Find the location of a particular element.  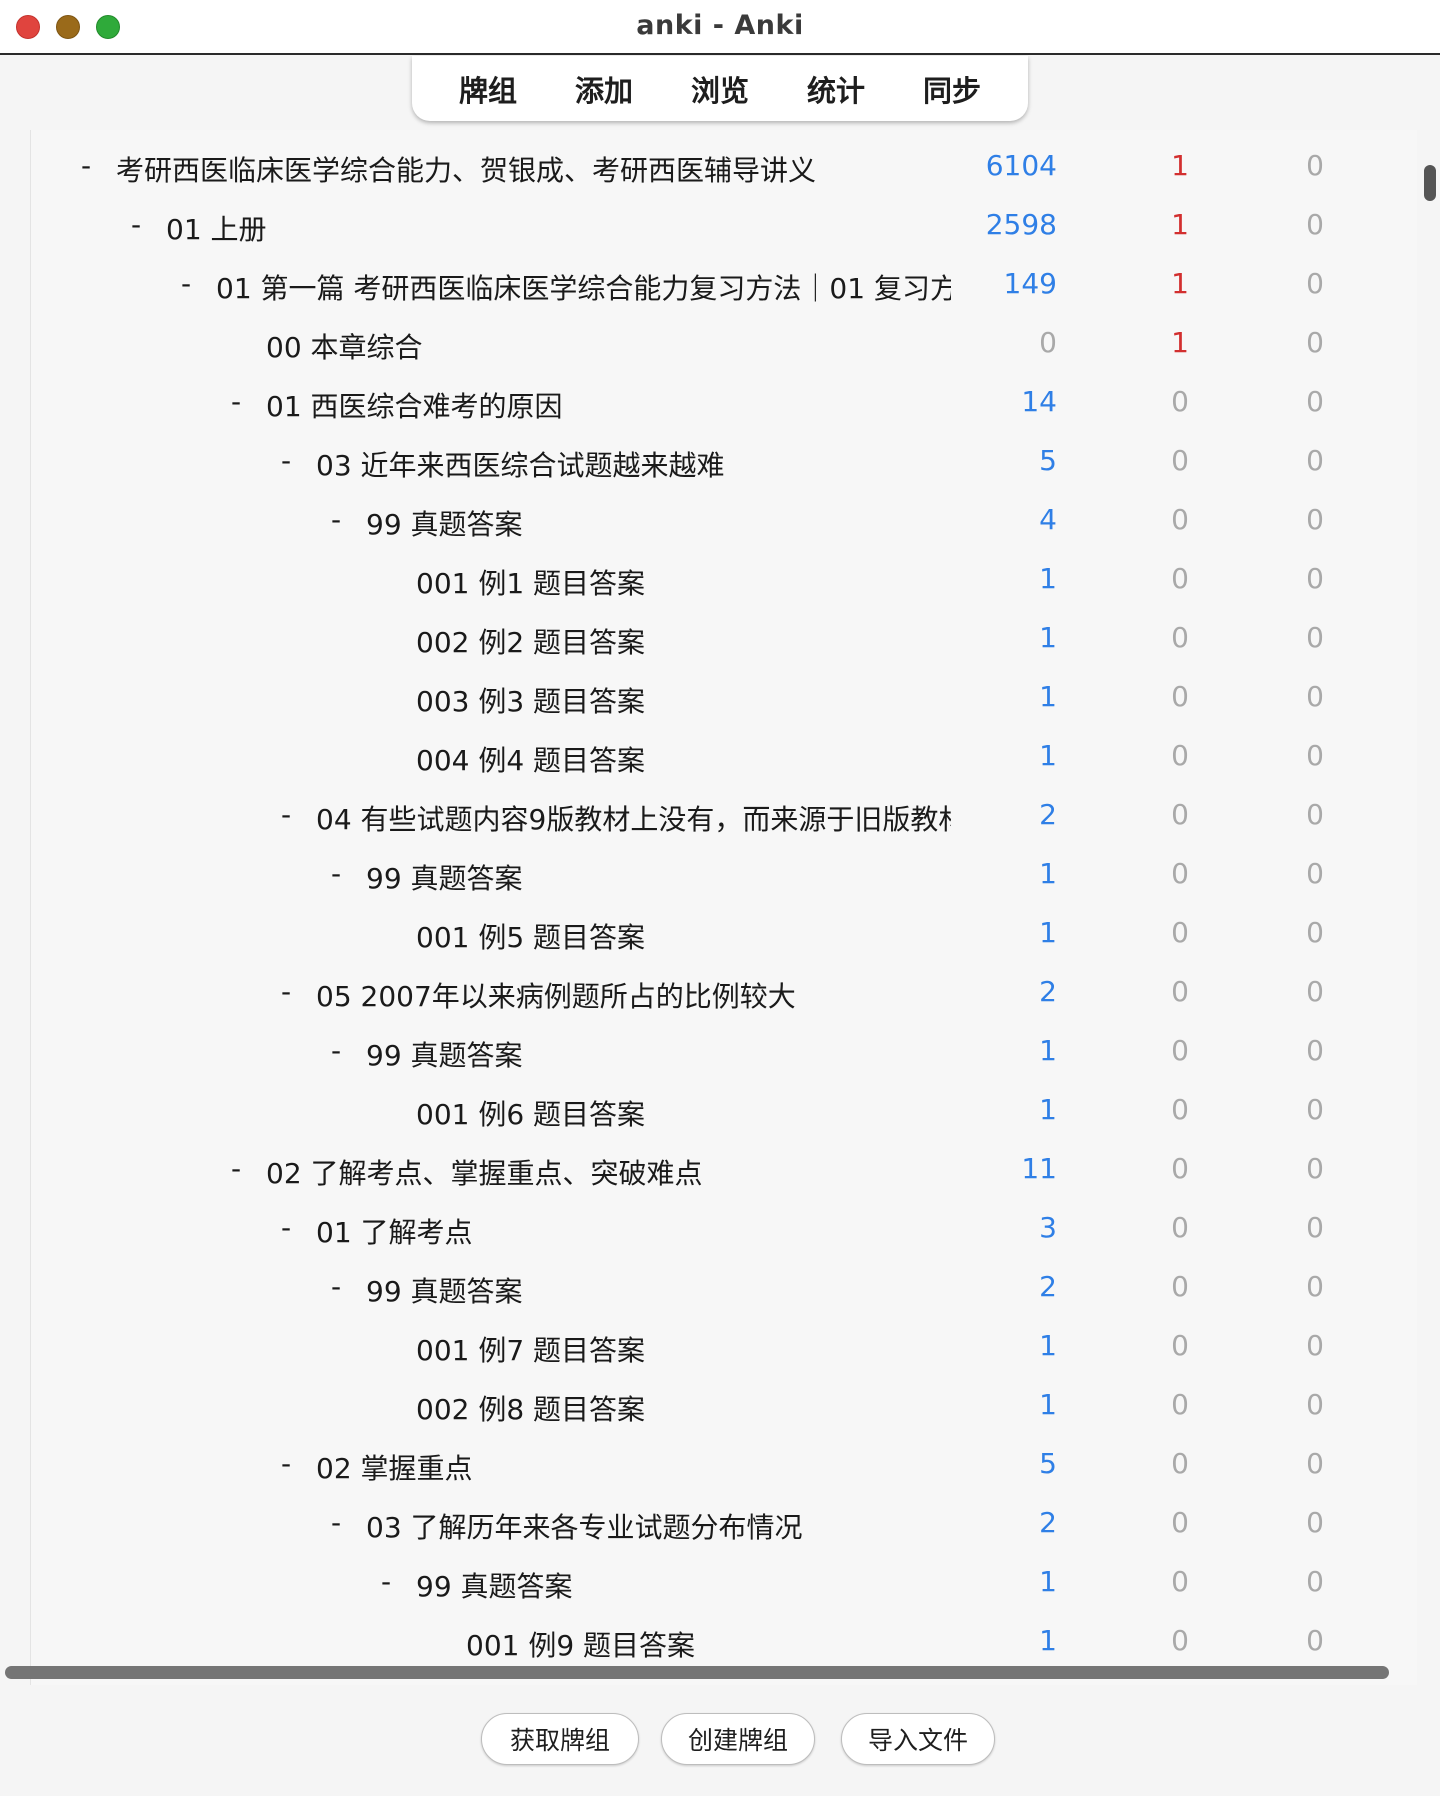

deck-name: 01 第一篇 考研西医临床医学综合能力复习方法｜01 复习方法 is located at coordinates (583, 287).